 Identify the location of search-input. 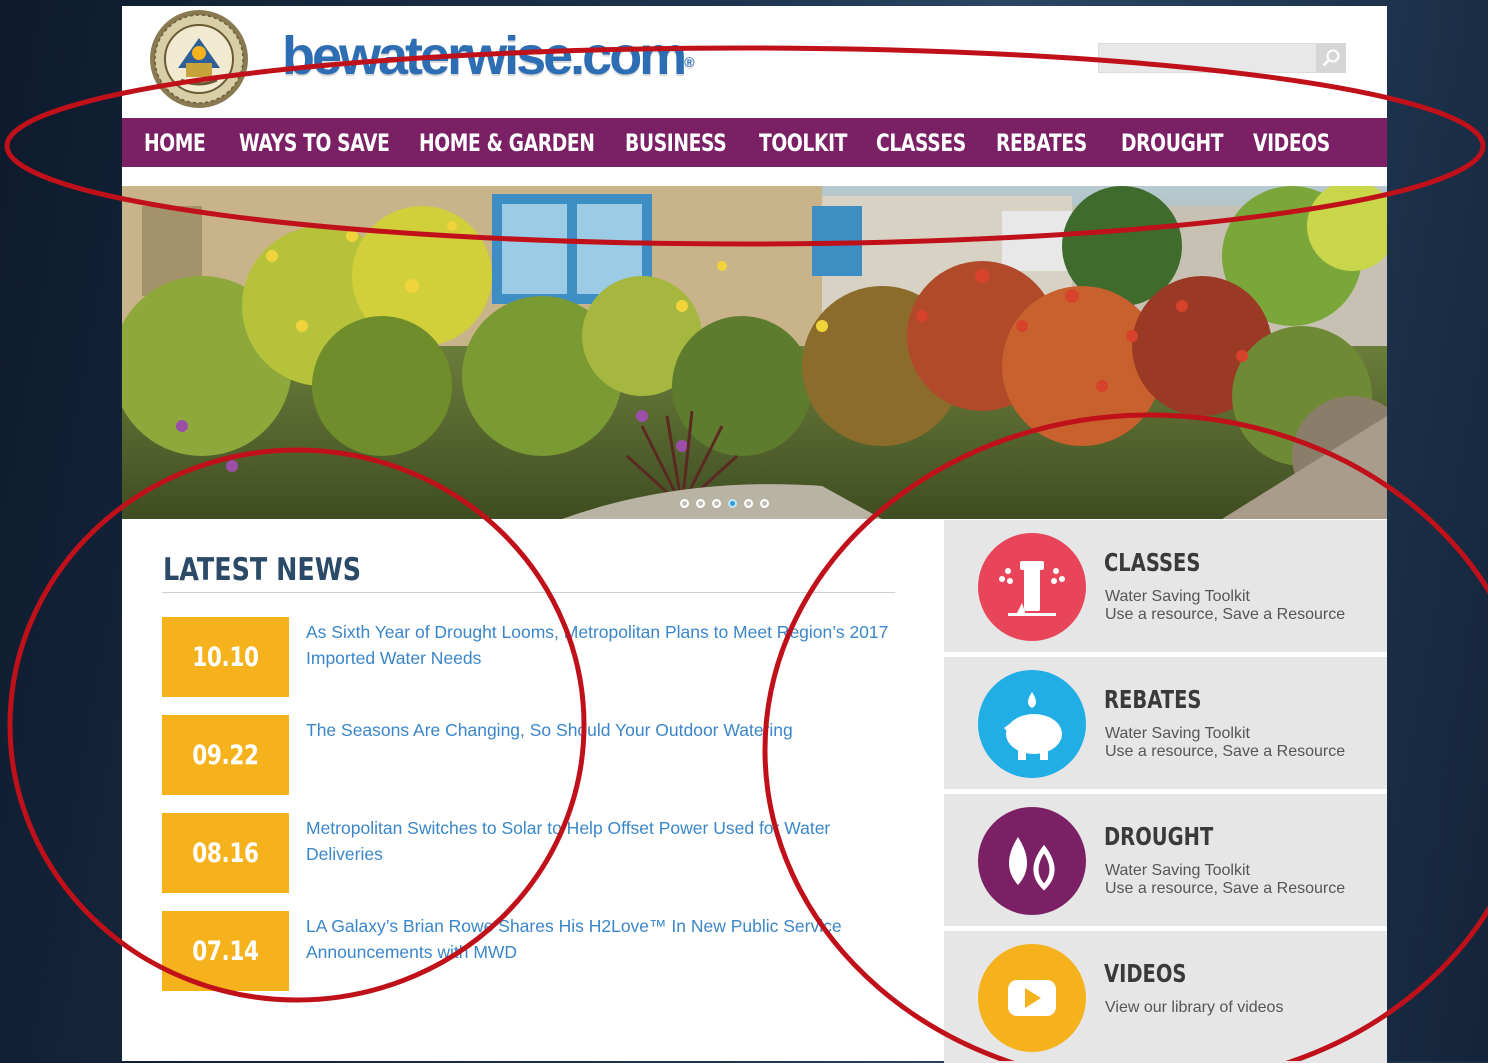
(1222, 58).